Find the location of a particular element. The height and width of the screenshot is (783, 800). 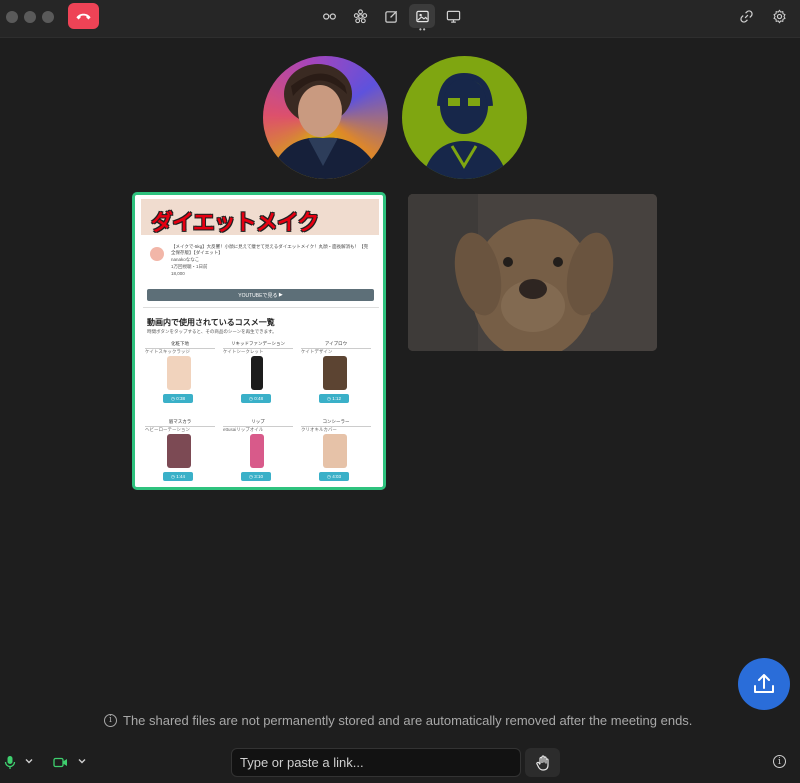

screen-share-button is located at coordinates (453, 16).